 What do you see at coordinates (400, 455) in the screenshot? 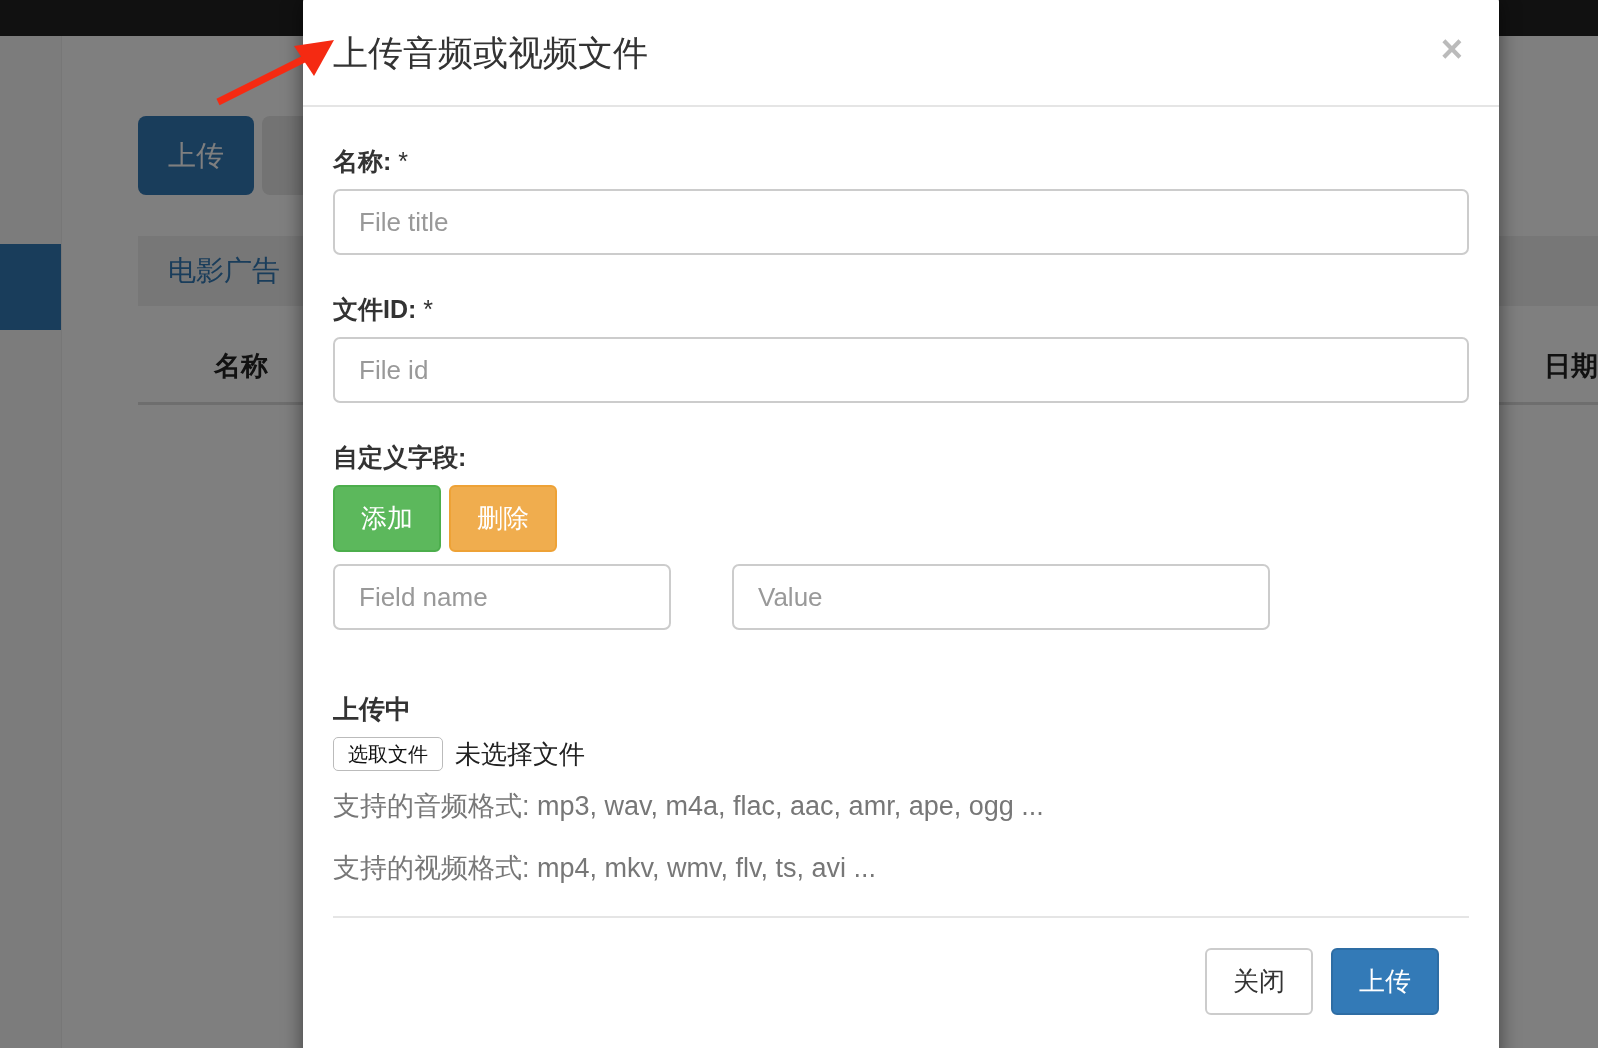
I see `field-label: 自定义字段:` at bounding box center [400, 455].